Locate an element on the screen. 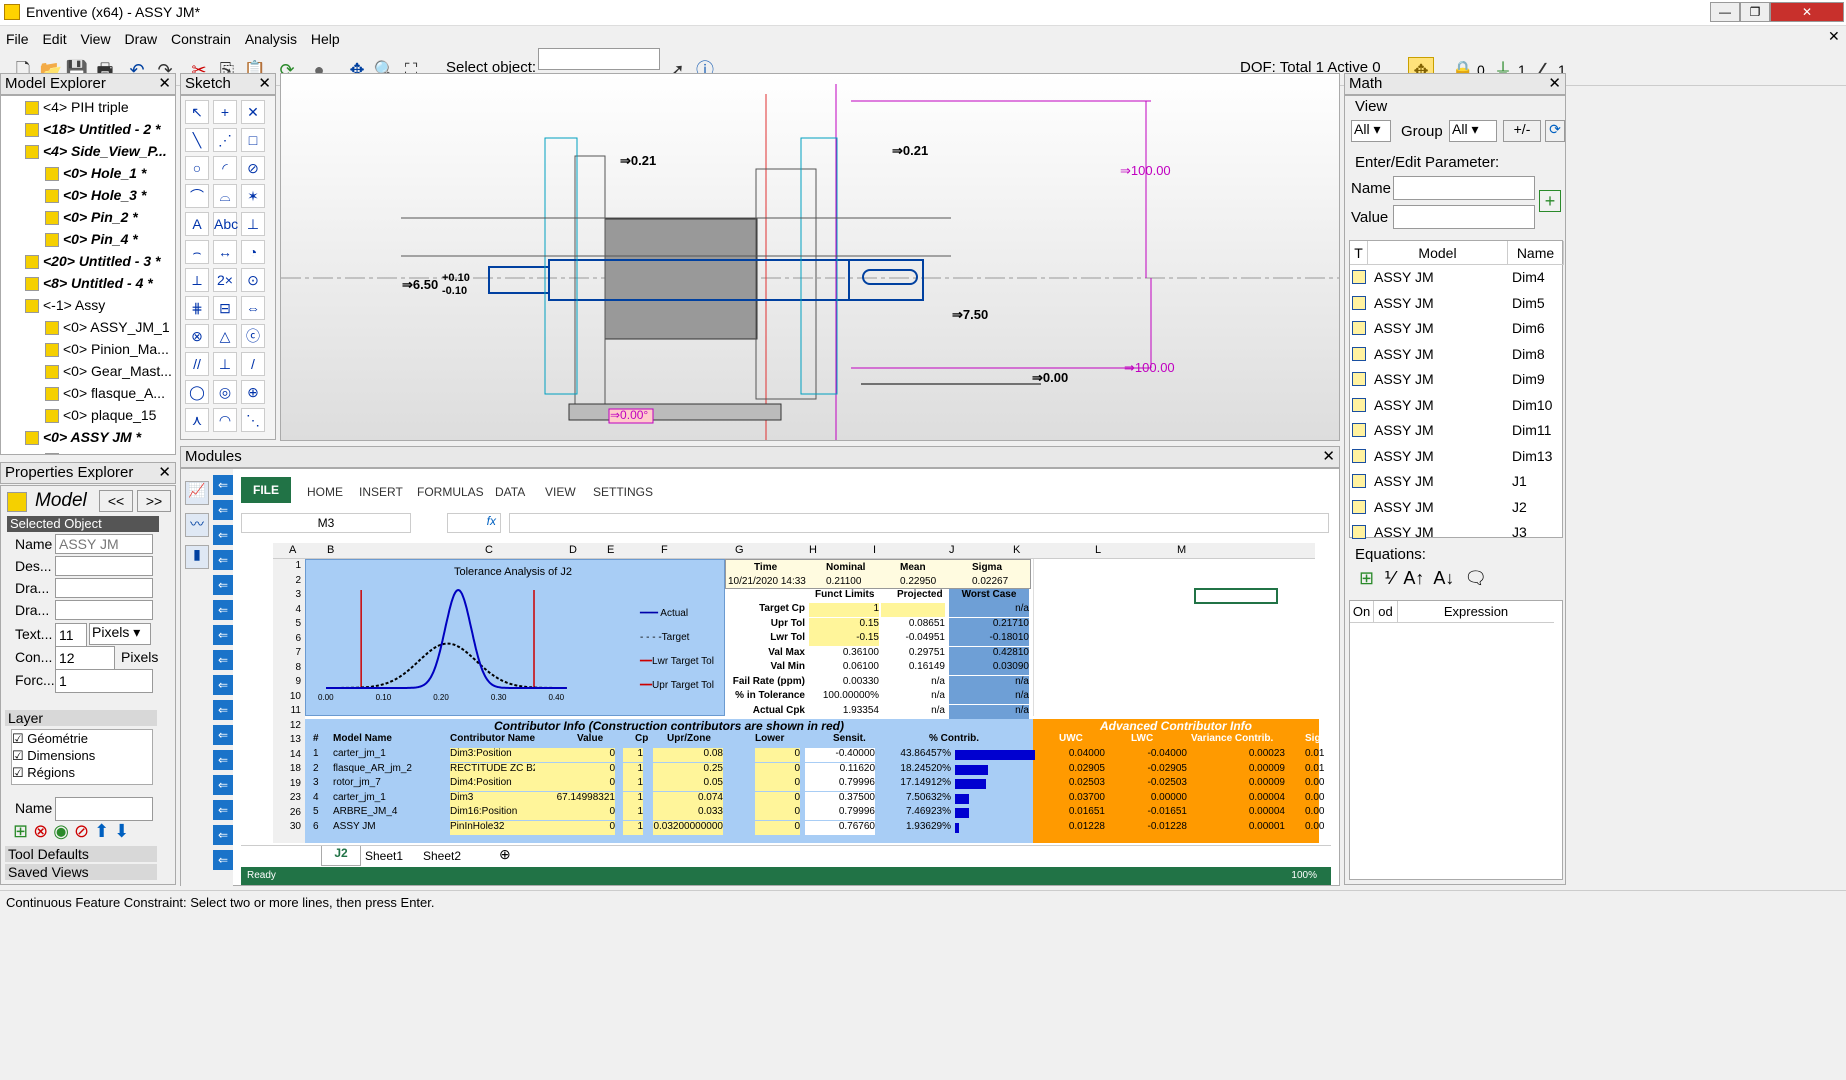  contrib-cell: flasque_AR_jm_2 is located at coordinates (388, 770).